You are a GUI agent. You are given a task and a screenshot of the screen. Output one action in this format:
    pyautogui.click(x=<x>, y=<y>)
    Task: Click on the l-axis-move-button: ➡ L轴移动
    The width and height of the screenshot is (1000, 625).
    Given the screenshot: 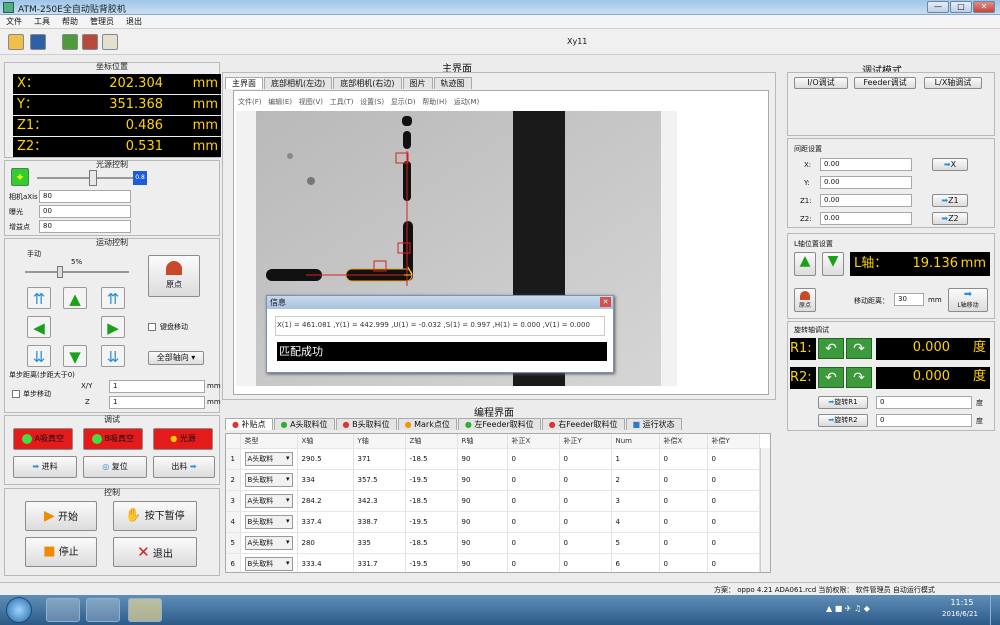 What is the action you would take?
    pyautogui.click(x=968, y=300)
    